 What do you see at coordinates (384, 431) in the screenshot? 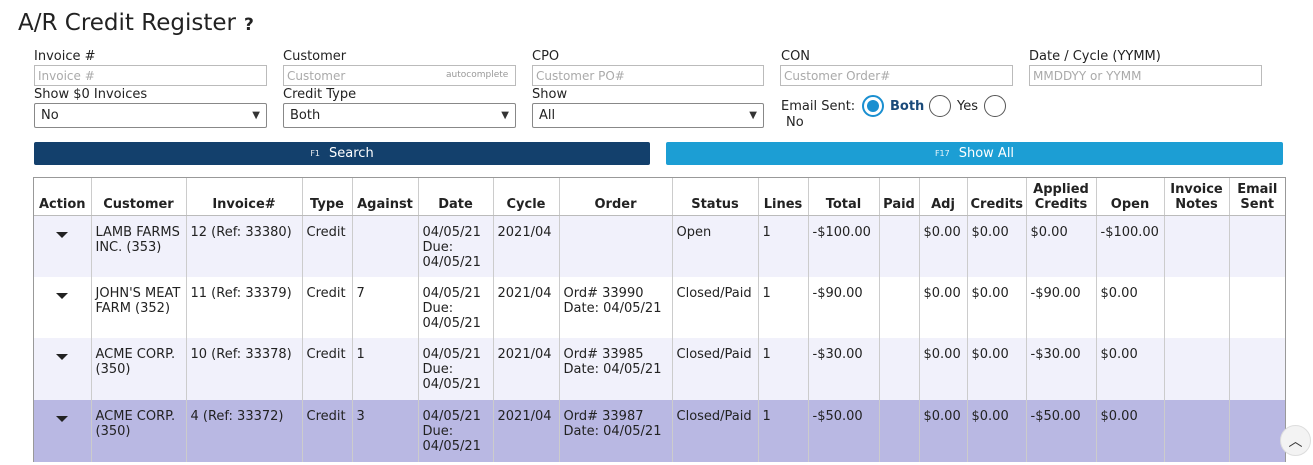
I see `cell-against: 3` at bounding box center [384, 431].